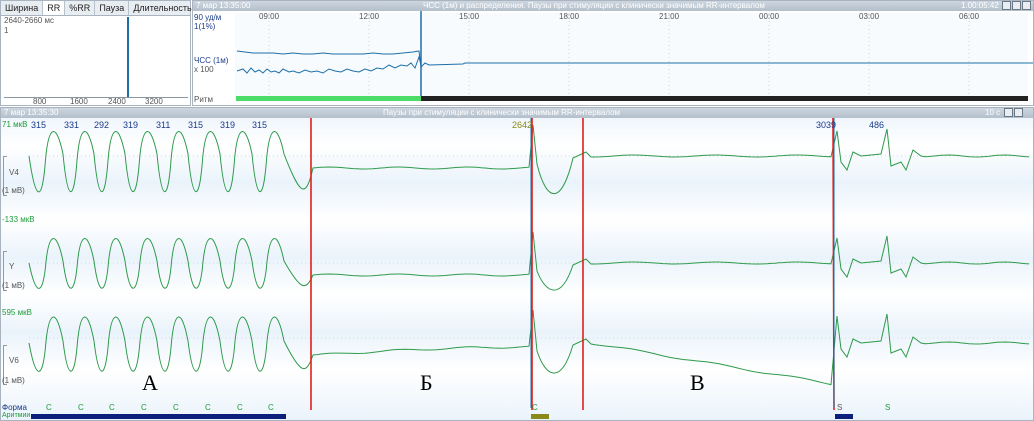 This screenshot has width=1034, height=421. I want to click on trend-time-tick: 18:00, so click(569, 16).